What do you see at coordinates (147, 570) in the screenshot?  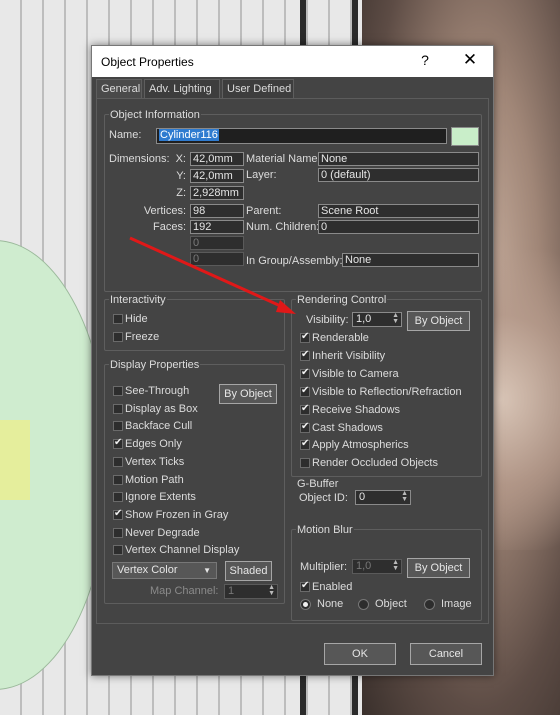 I see `dropdown-value: Vertex Color` at bounding box center [147, 570].